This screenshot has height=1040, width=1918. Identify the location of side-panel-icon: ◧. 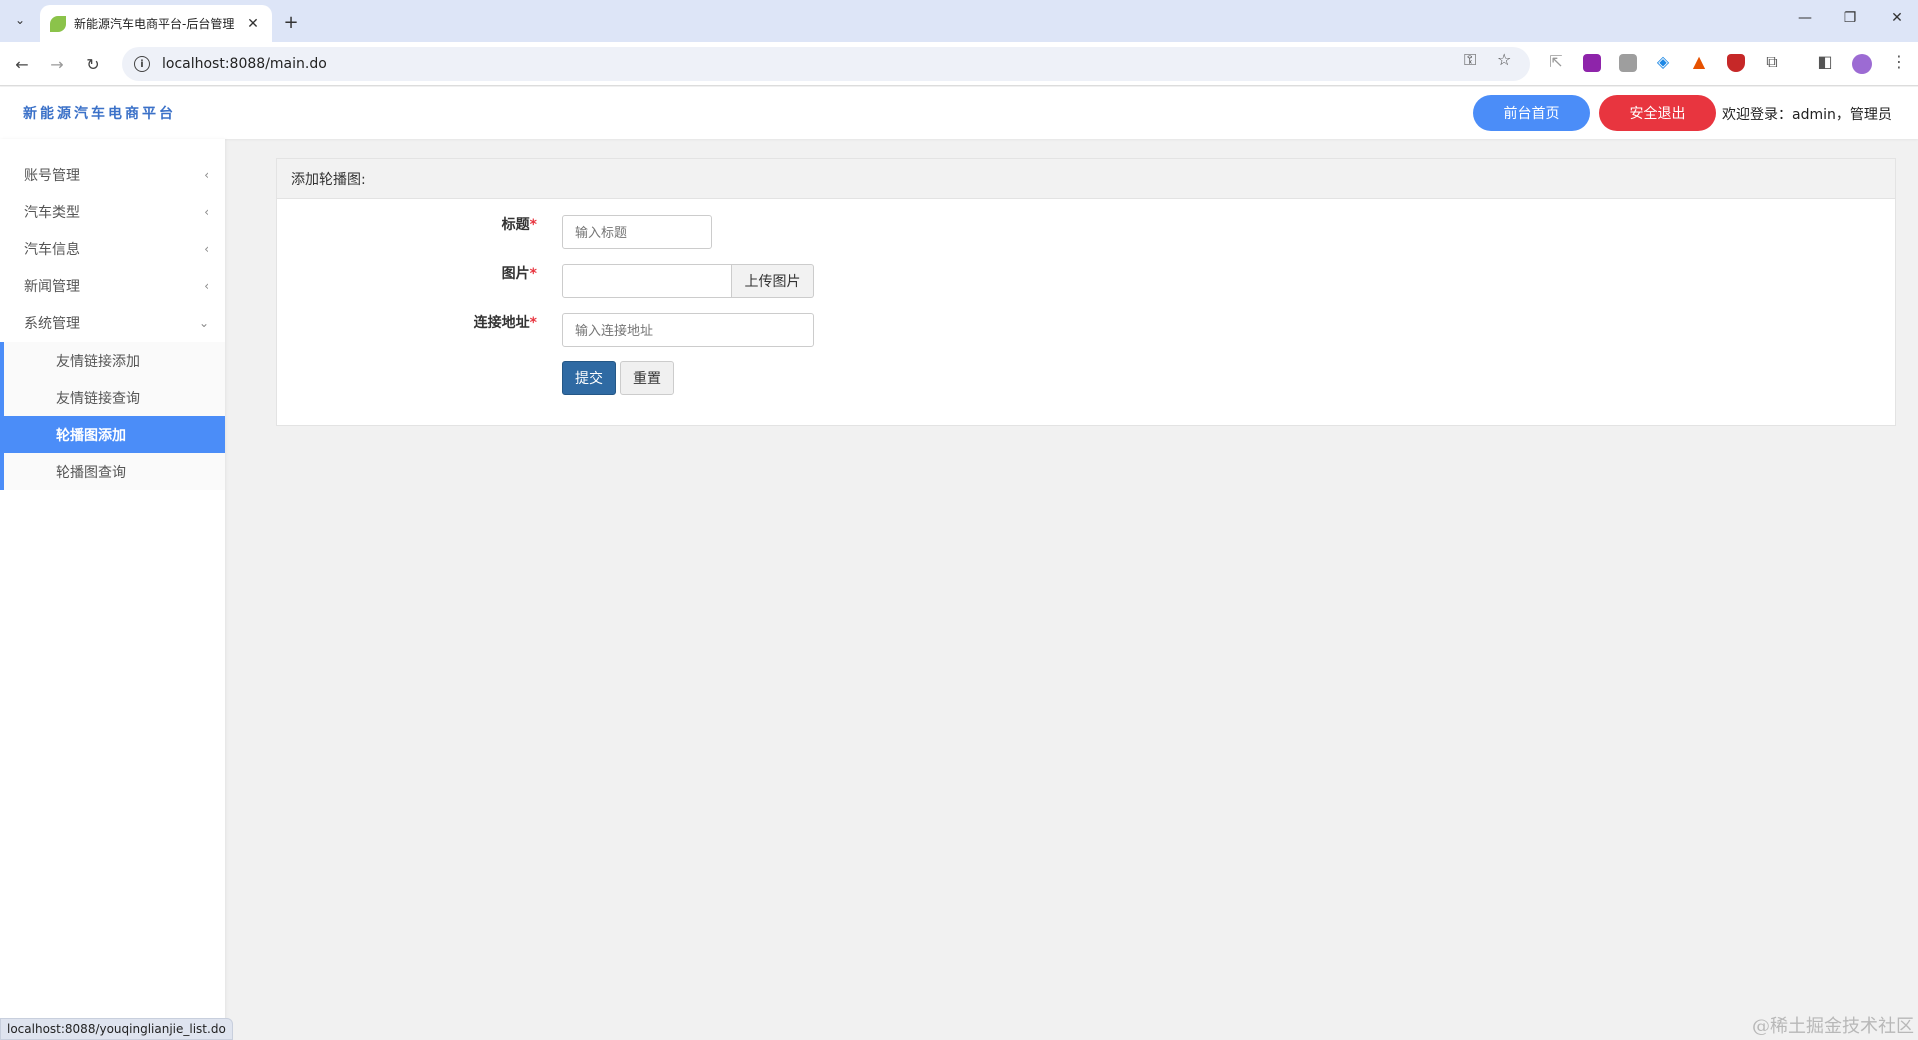
(1825, 61).